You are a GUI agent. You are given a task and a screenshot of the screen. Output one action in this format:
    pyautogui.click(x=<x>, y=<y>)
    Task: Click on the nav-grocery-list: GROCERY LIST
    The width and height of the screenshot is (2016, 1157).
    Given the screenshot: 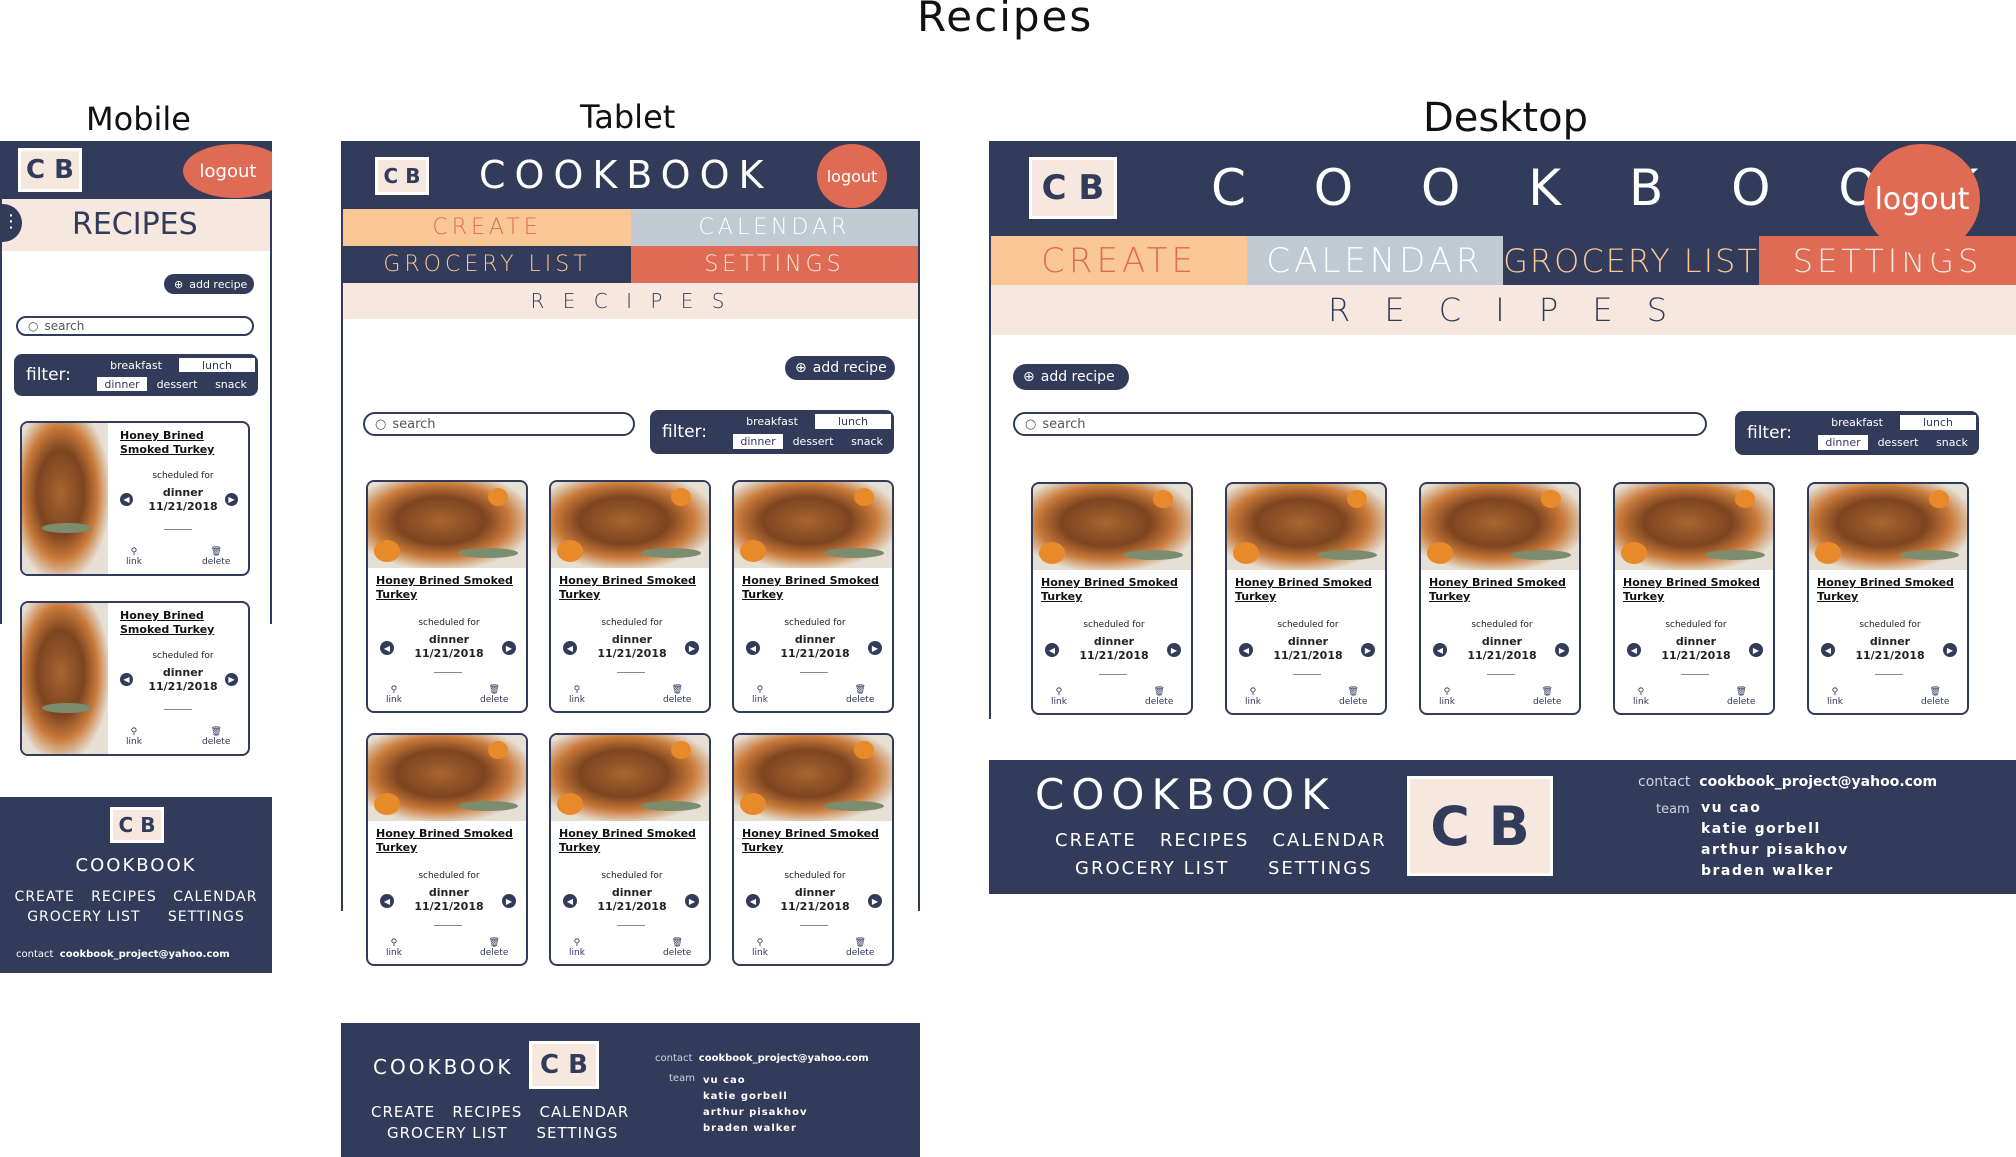 What is the action you would take?
    pyautogui.click(x=1631, y=260)
    